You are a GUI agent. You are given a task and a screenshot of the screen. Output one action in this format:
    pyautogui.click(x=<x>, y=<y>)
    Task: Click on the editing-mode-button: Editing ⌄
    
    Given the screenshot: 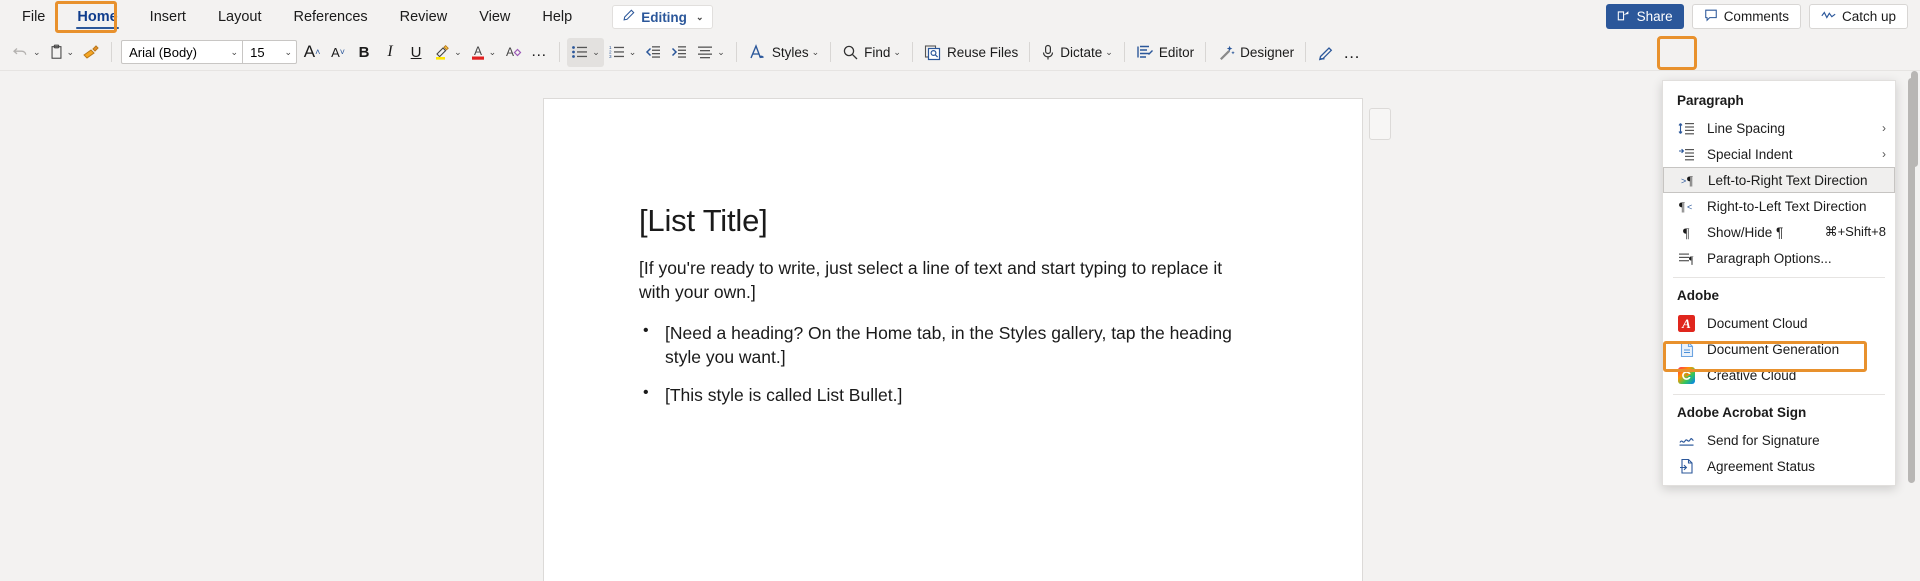 What is the action you would take?
    pyautogui.click(x=663, y=17)
    